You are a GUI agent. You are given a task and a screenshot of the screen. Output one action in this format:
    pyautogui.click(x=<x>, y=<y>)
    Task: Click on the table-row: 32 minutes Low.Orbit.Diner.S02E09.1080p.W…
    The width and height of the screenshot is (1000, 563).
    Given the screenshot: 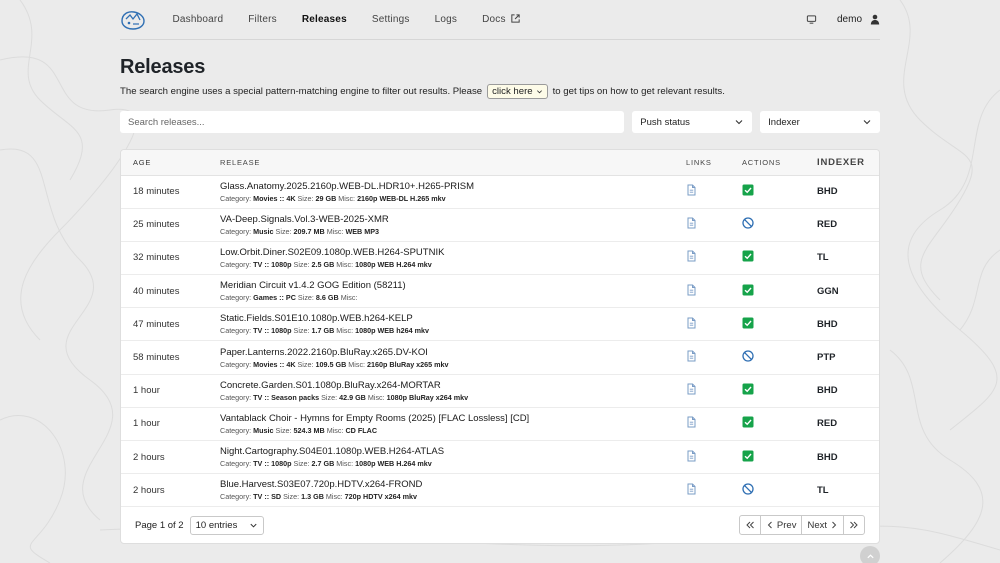 What is the action you would take?
    pyautogui.click(x=500, y=258)
    